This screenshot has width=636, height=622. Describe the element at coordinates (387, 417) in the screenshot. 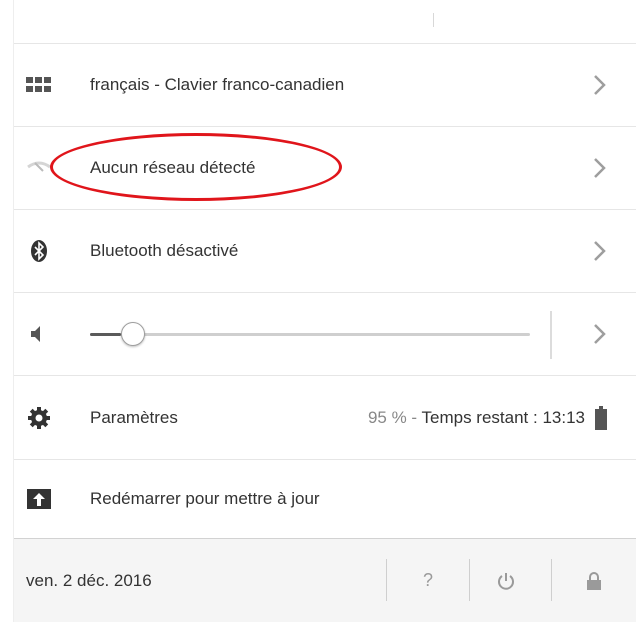

I see `battery-percent: 95 %` at that location.